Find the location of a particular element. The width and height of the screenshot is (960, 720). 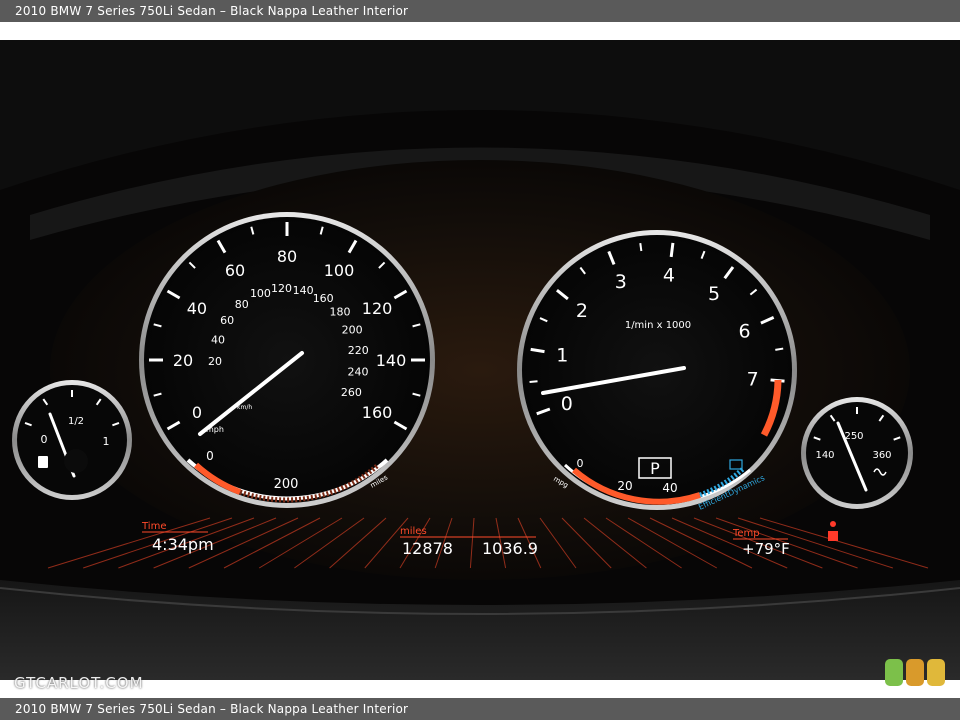

temp-label: Temp is located at coordinates (746, 533).